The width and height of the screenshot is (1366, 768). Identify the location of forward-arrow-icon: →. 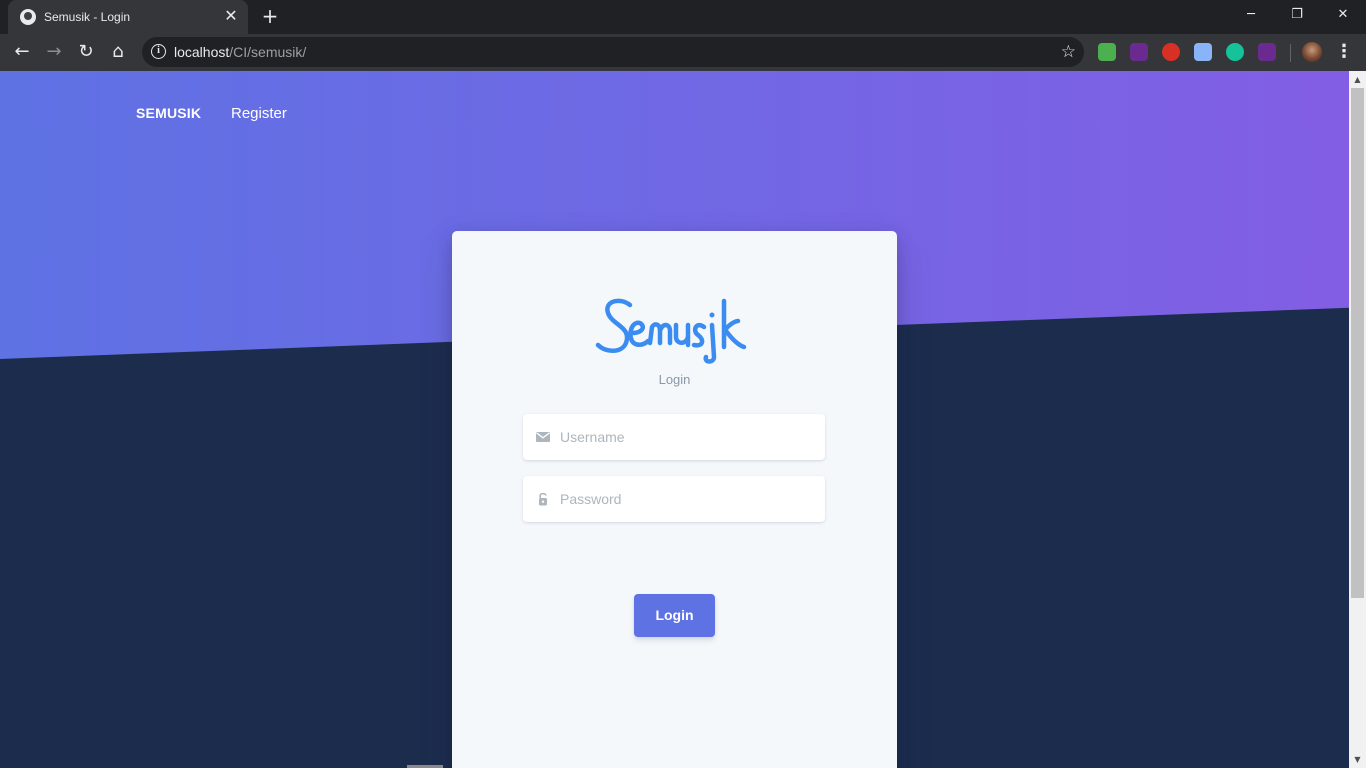
(54, 52).